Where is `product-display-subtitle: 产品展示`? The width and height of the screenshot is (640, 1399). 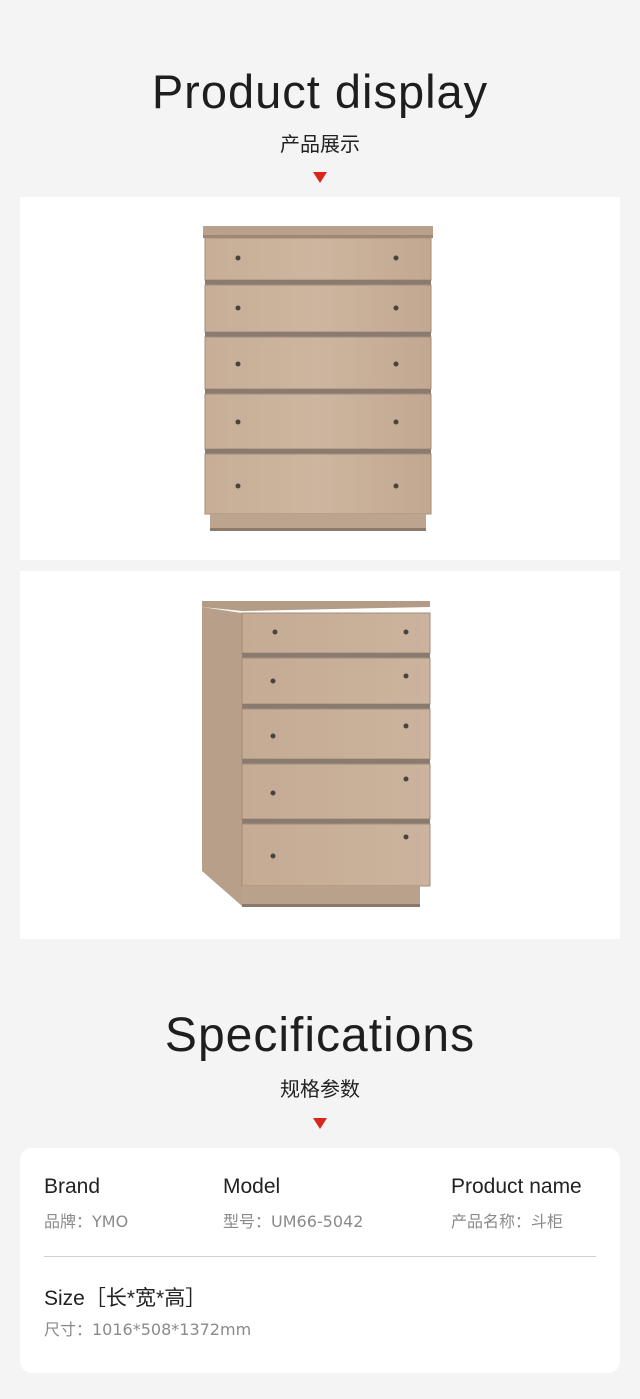
product-display-subtitle: 产品展示 is located at coordinates (320, 144).